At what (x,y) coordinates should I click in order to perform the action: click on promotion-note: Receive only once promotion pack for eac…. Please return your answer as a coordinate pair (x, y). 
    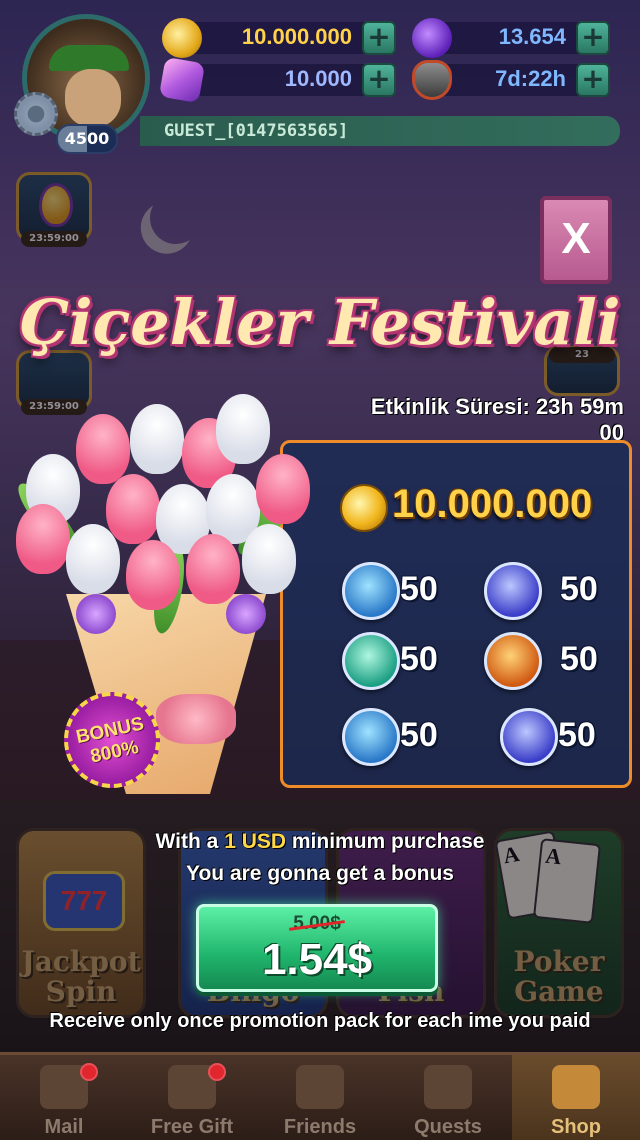
    Looking at the image, I should click on (320, 1021).